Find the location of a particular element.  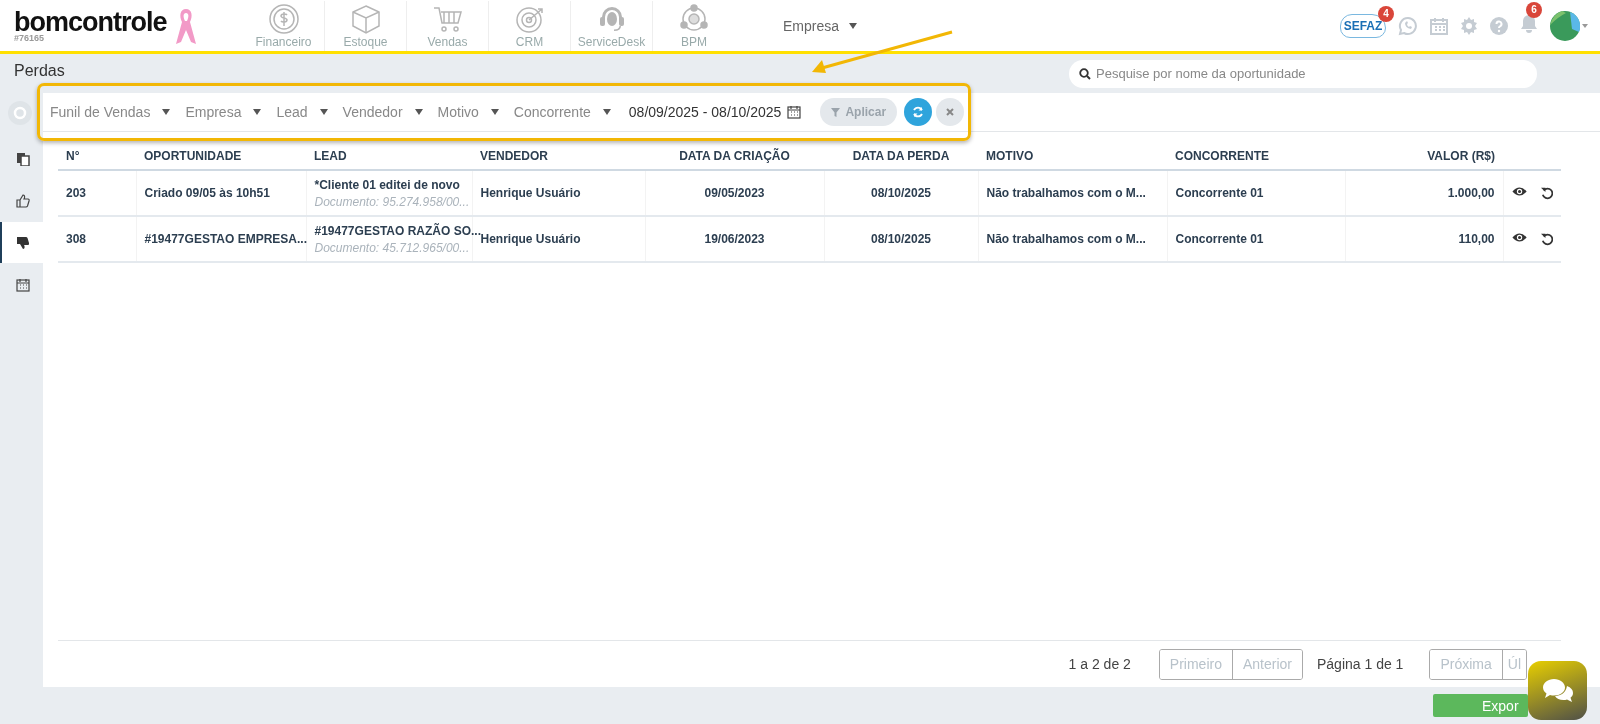

column-header: OPORTUNIDADE is located at coordinates (193, 155).